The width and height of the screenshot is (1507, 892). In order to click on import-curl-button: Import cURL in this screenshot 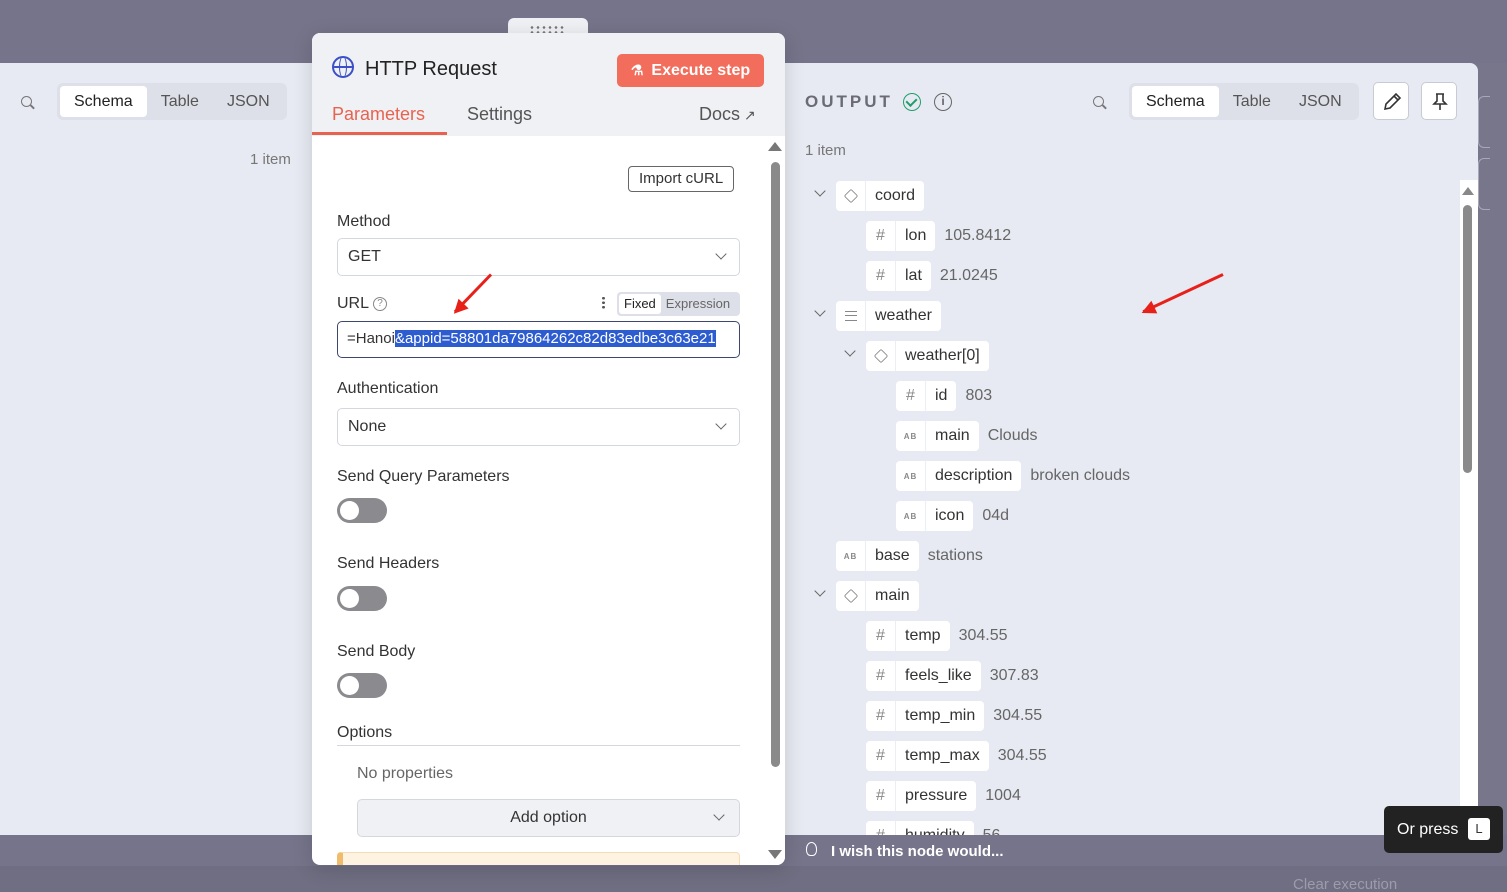, I will do `click(681, 179)`.